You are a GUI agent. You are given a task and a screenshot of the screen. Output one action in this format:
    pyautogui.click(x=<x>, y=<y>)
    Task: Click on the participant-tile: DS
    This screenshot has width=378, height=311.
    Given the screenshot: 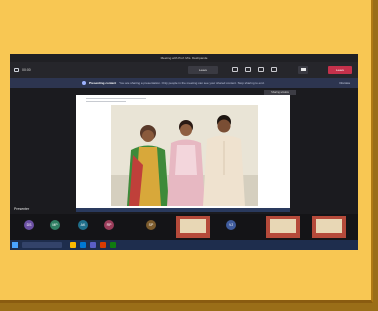 What is the action you would take?
    pyautogui.click(x=29, y=227)
    